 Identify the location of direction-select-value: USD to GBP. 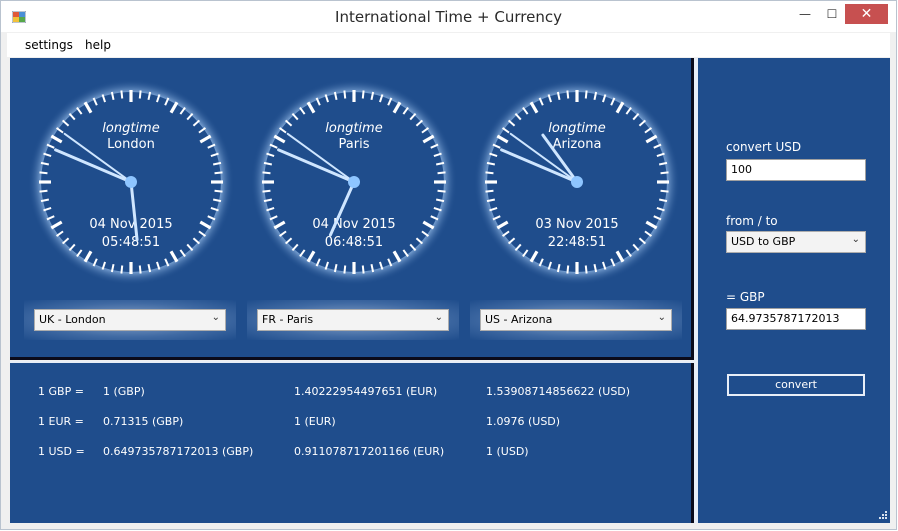
(763, 241).